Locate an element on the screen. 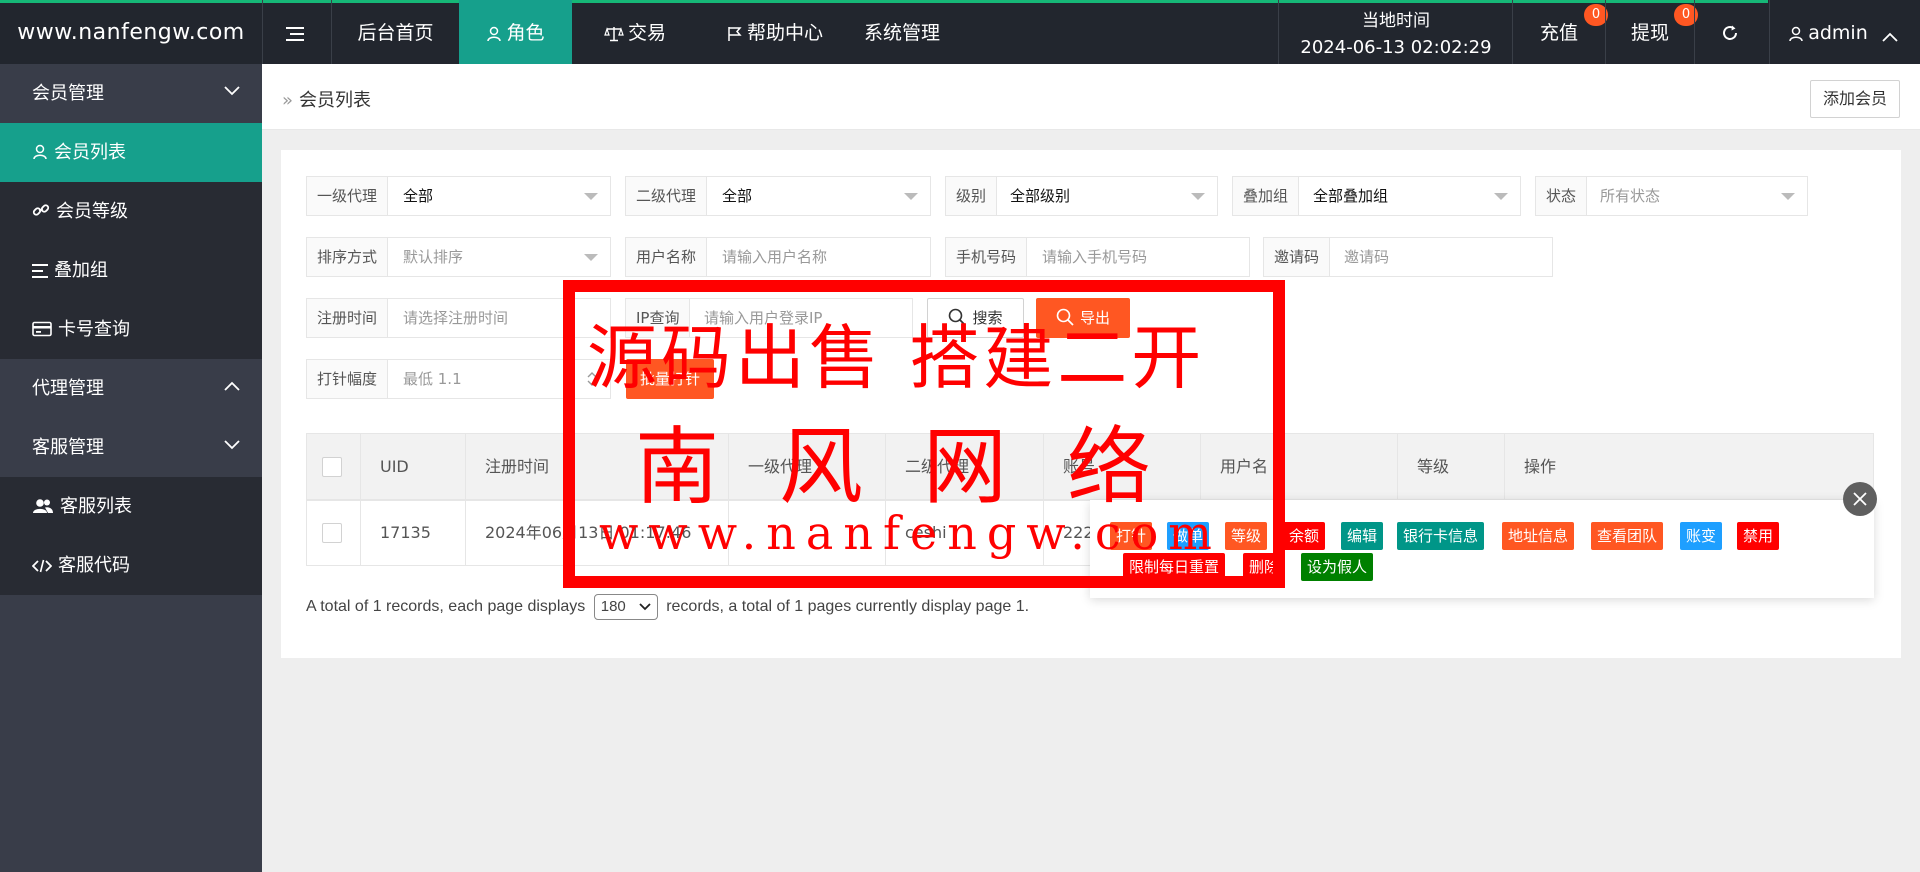 This screenshot has height=872, width=1920. invite-placeholder: 邀请码 is located at coordinates (1367, 257).